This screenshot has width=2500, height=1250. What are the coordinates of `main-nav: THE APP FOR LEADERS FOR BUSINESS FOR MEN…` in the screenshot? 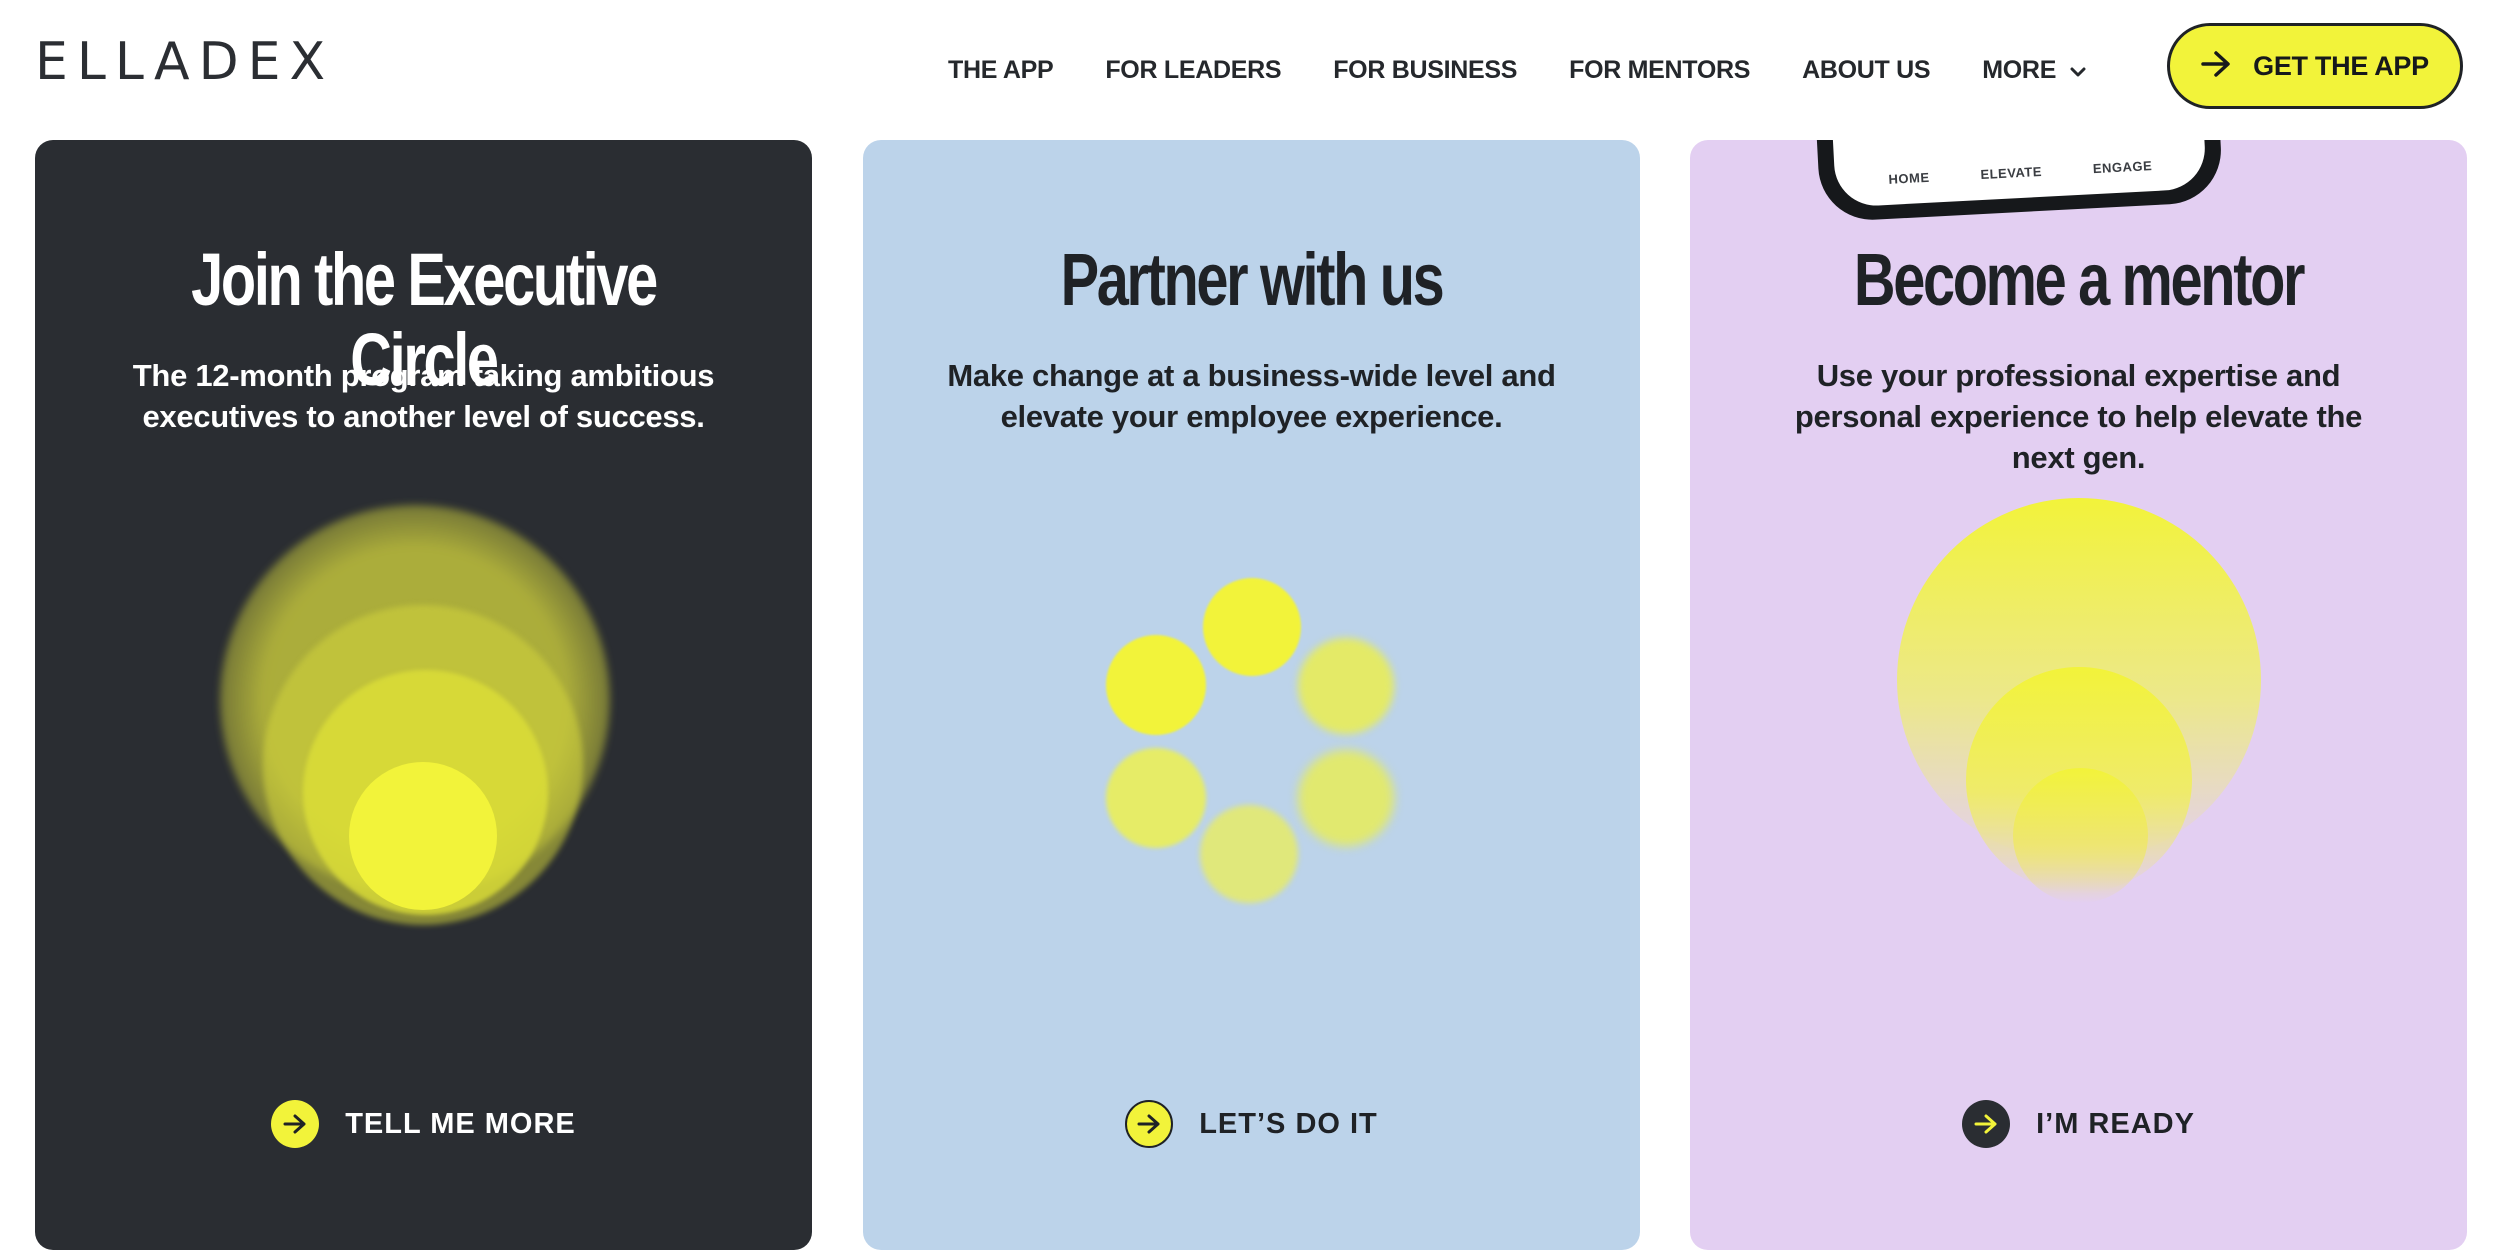 It's located at (1517, 70).